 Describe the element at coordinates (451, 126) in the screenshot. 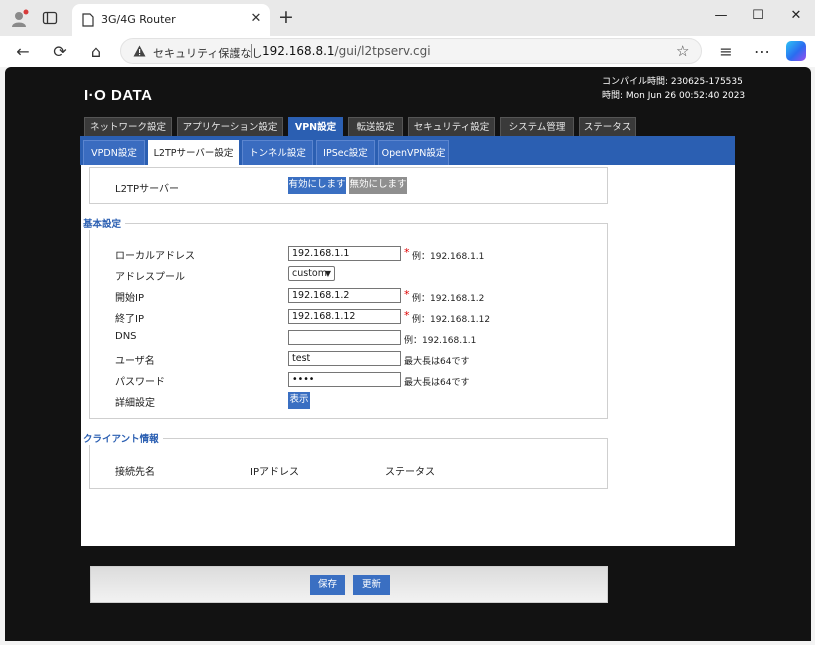

I see `tab-security: セキュリティ設定` at that location.